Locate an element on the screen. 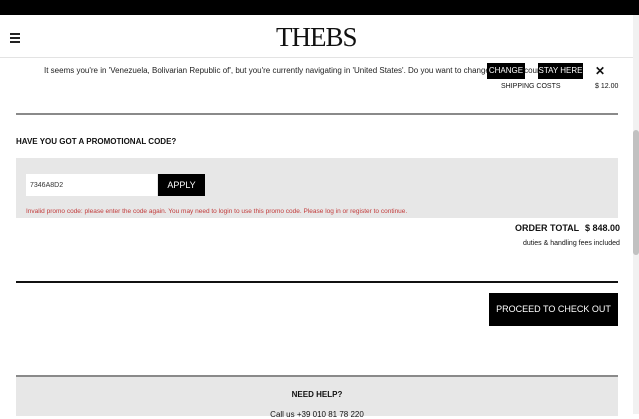 The width and height of the screenshot is (639, 419). help-title: NEED HELP? is located at coordinates (317, 394).